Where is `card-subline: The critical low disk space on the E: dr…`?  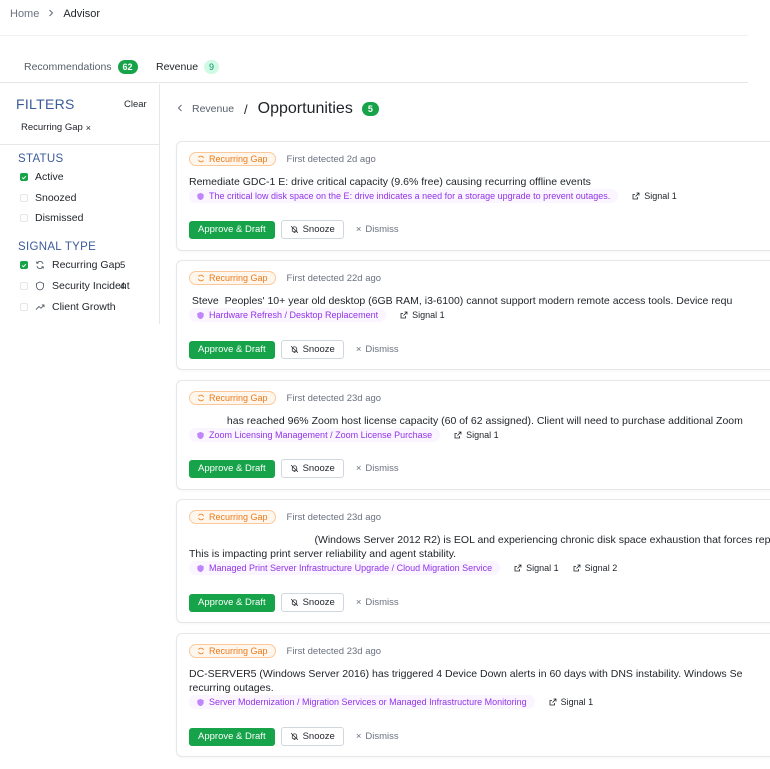 card-subline: The critical low disk space on the E: dr… is located at coordinates (433, 196).